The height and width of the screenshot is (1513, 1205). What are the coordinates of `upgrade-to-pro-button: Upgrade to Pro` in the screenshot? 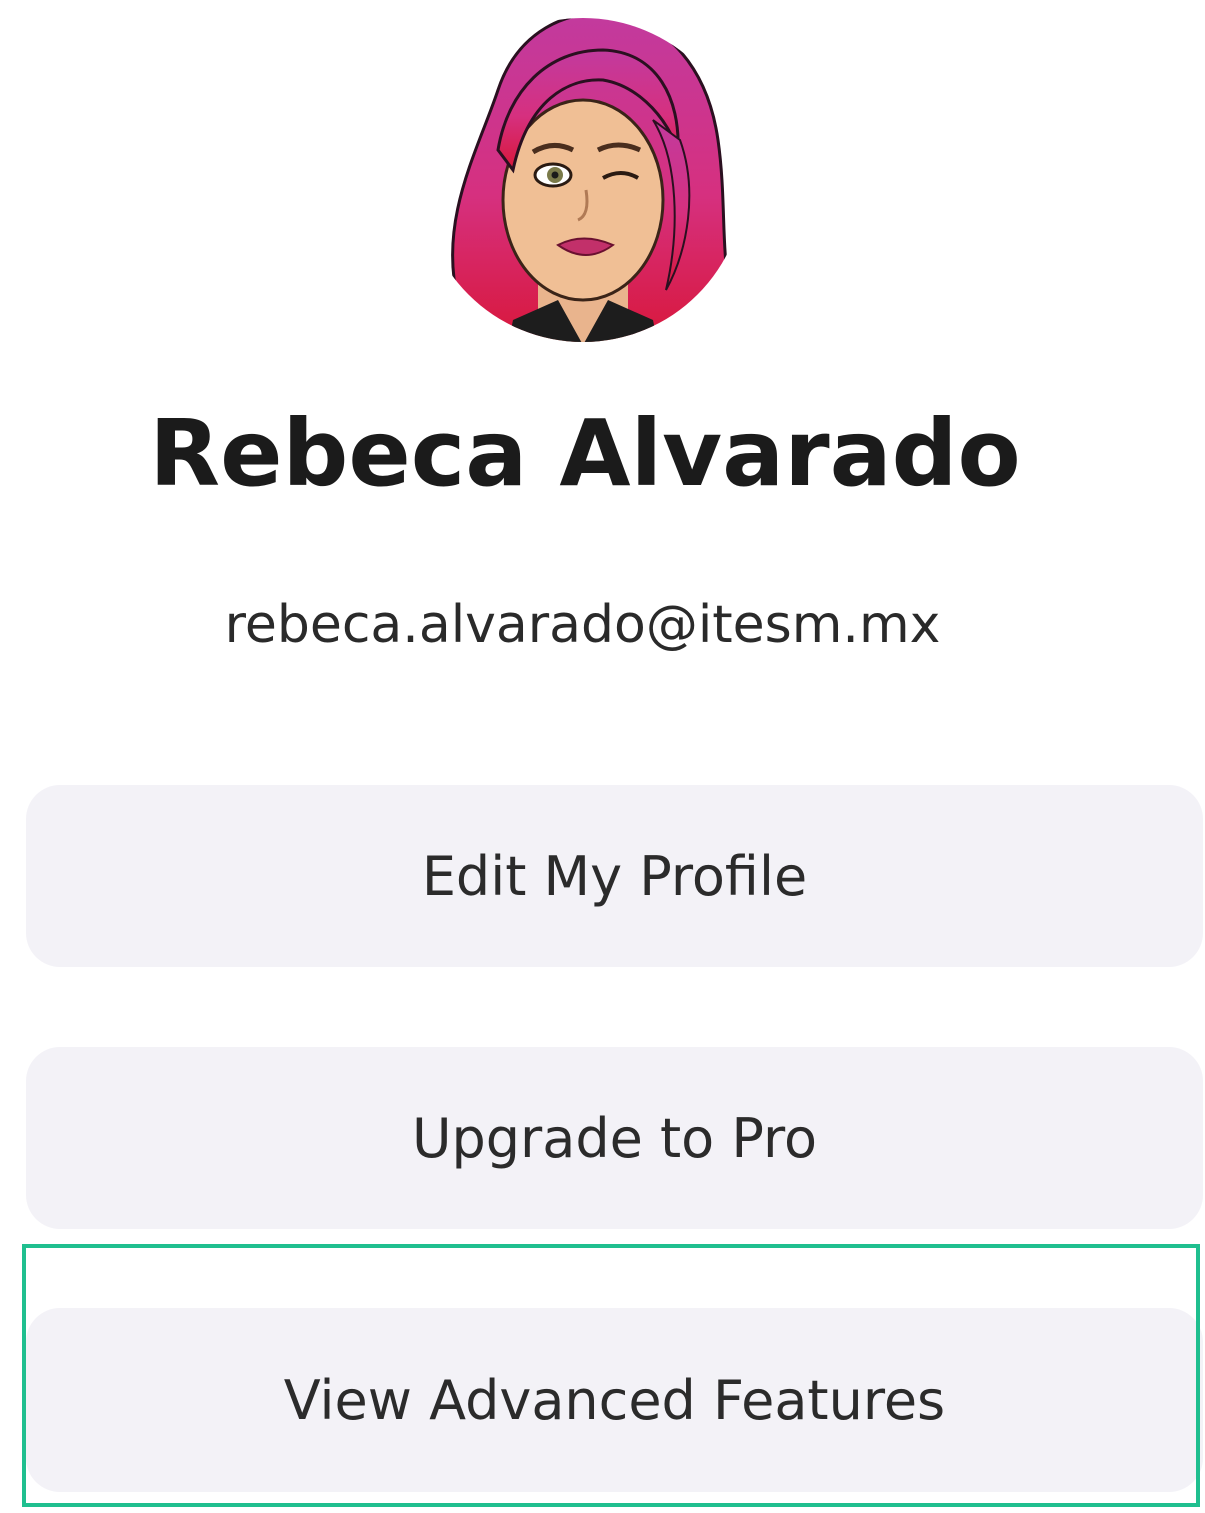 It's located at (614, 1138).